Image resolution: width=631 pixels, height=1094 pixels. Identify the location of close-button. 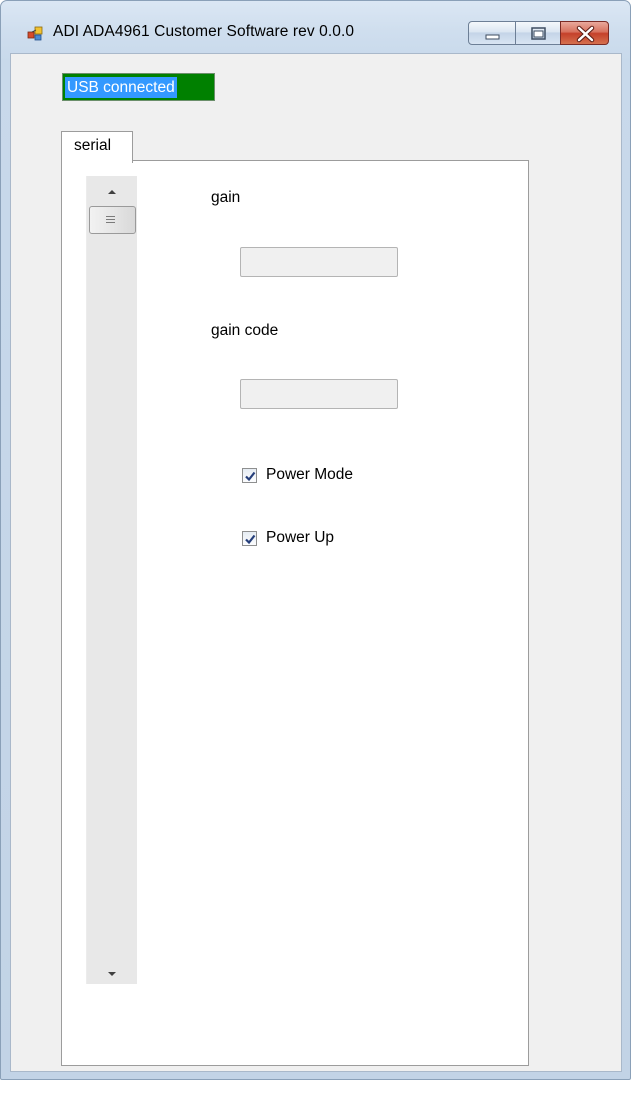
(584, 33).